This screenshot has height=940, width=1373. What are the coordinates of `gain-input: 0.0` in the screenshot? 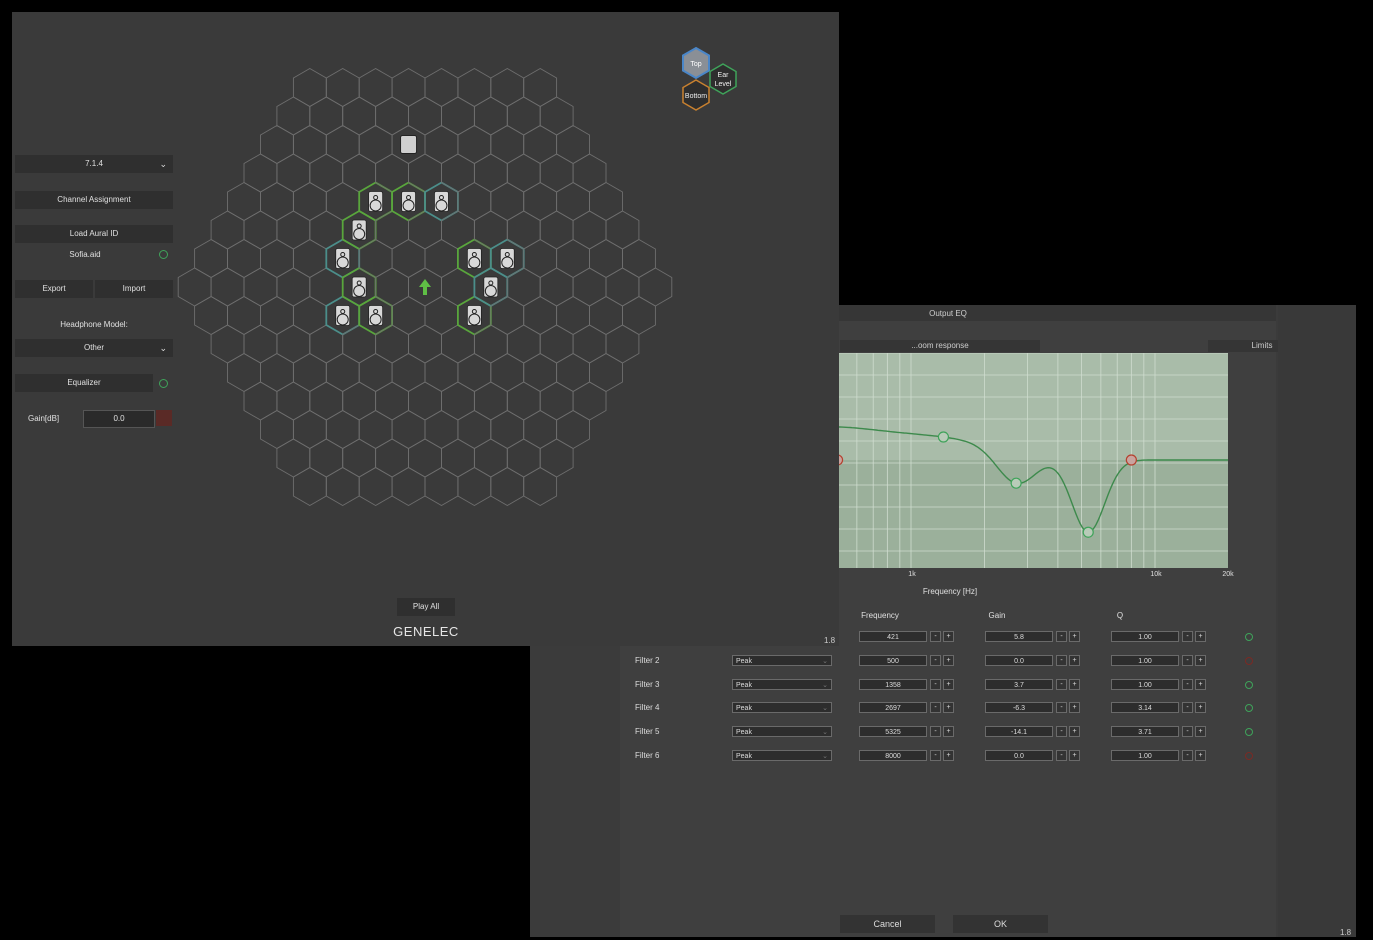 It's located at (119, 419).